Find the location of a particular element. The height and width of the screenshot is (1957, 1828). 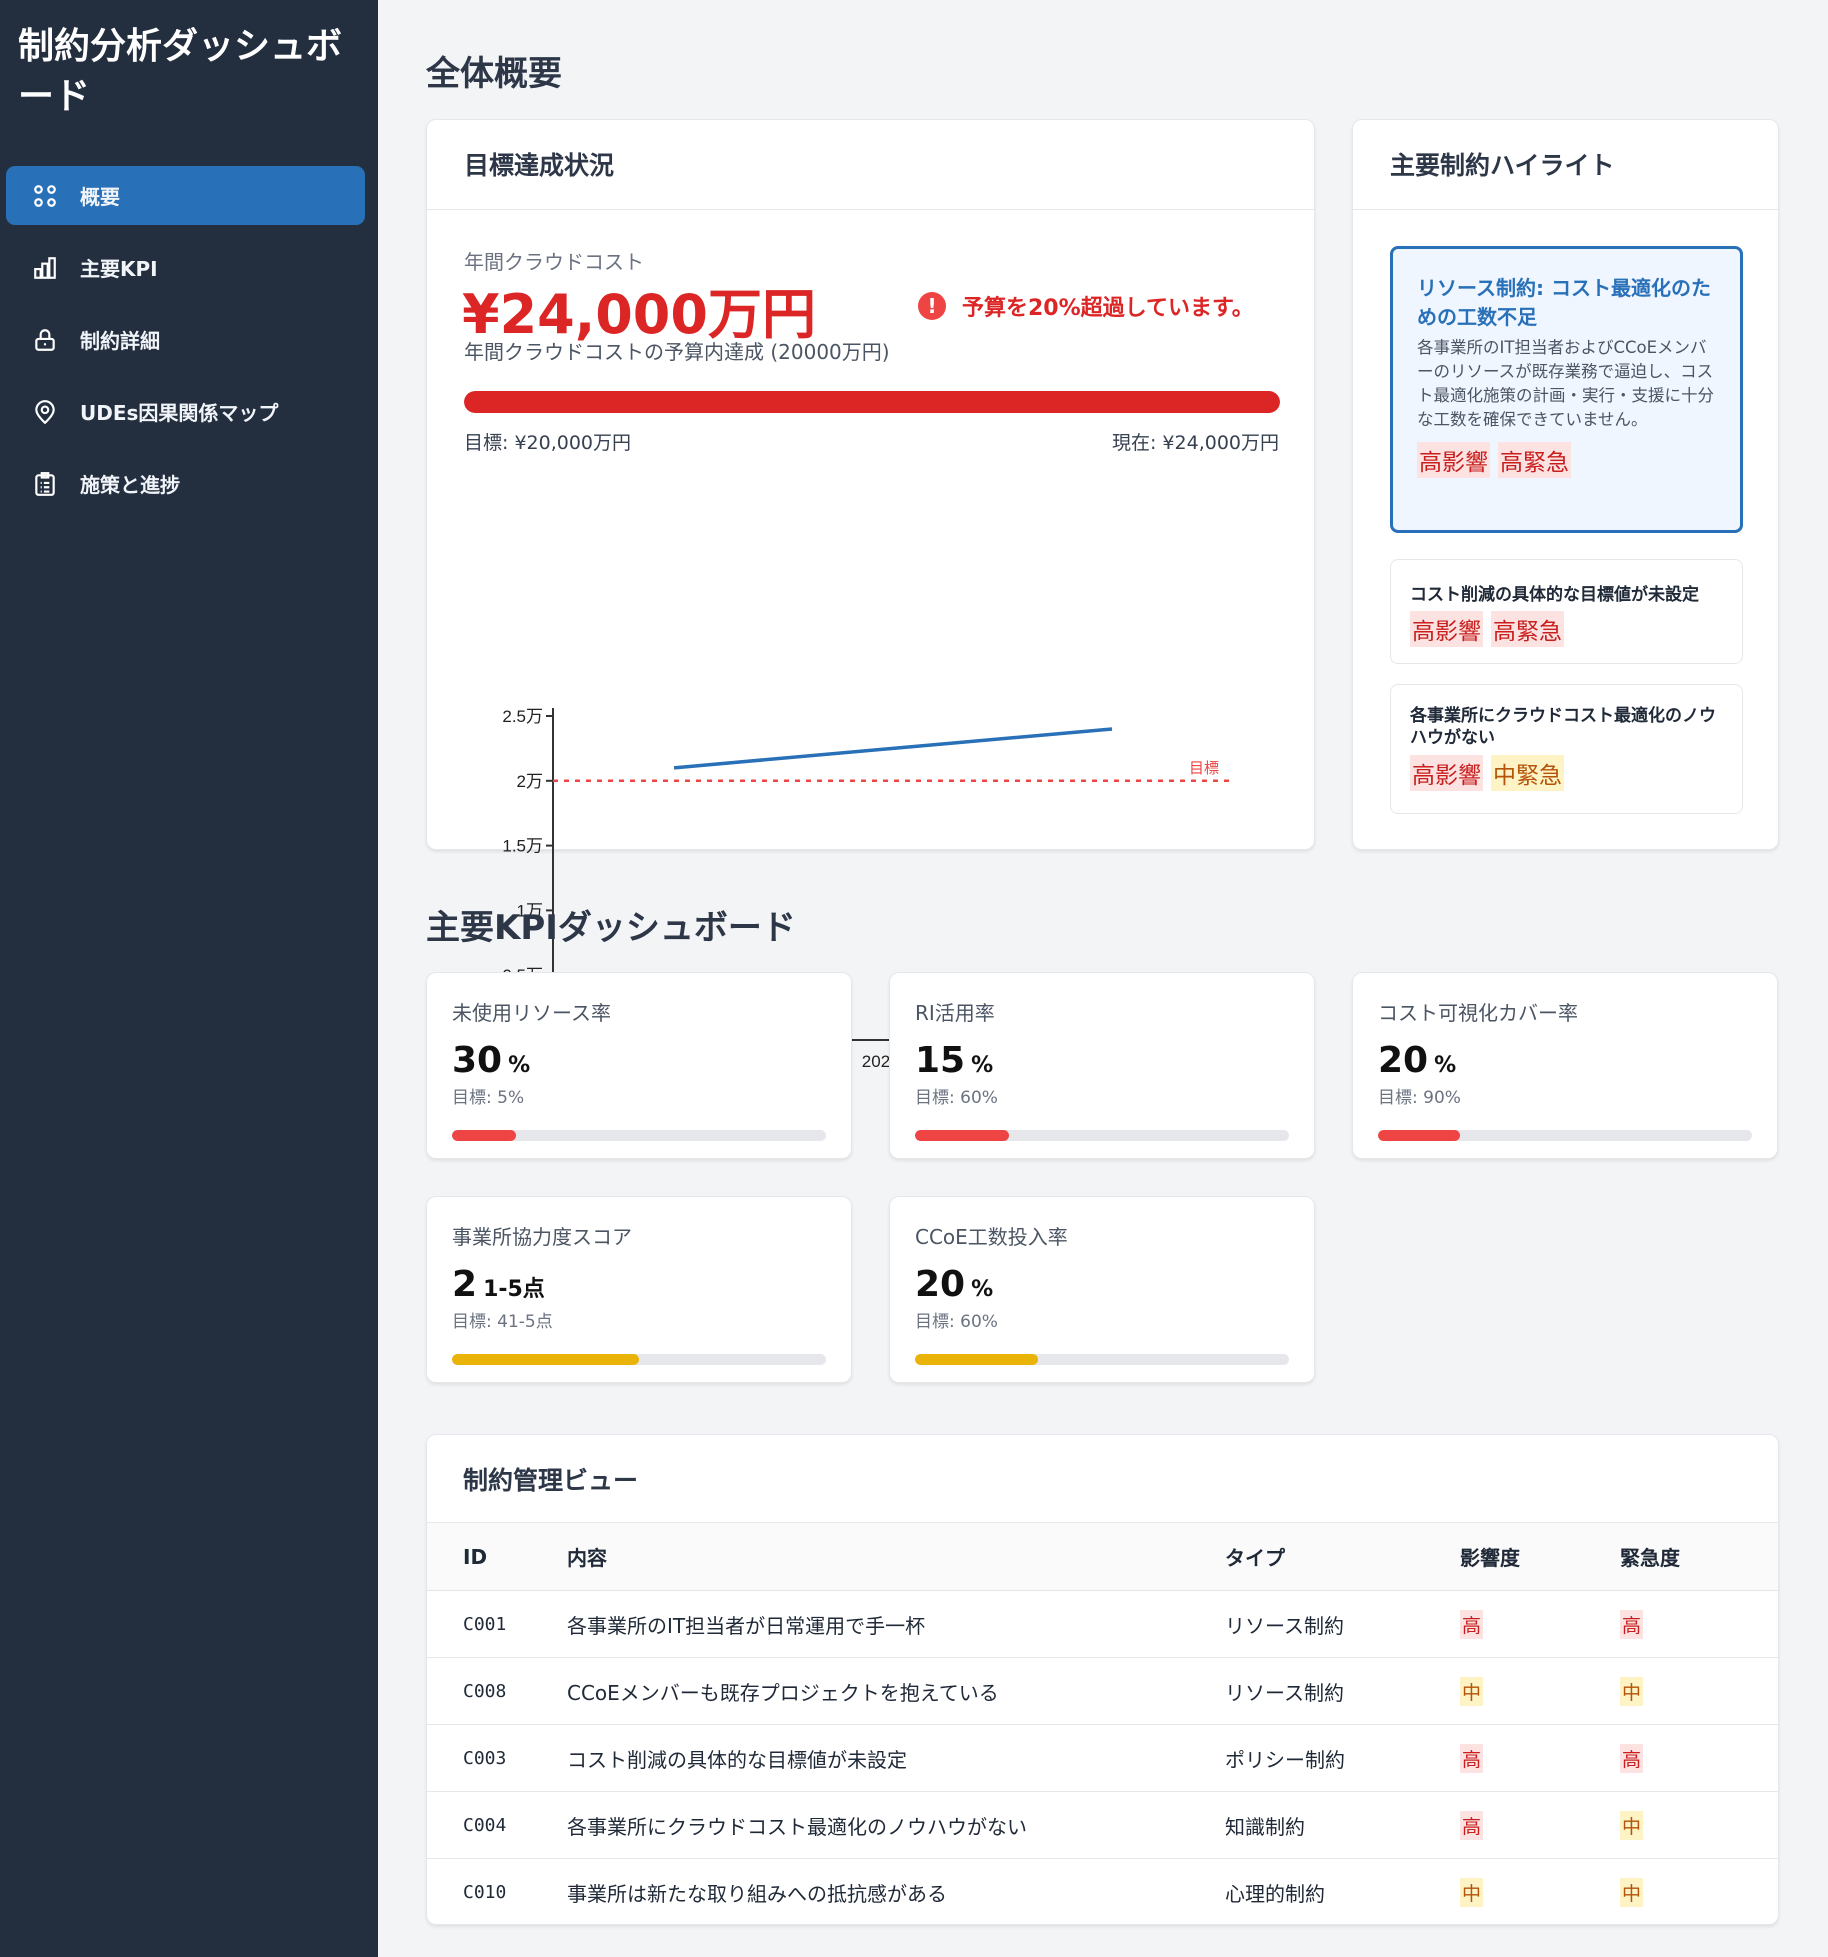

budget-alert: ! 予算を20%超過しています。 is located at coordinates (1086, 306).